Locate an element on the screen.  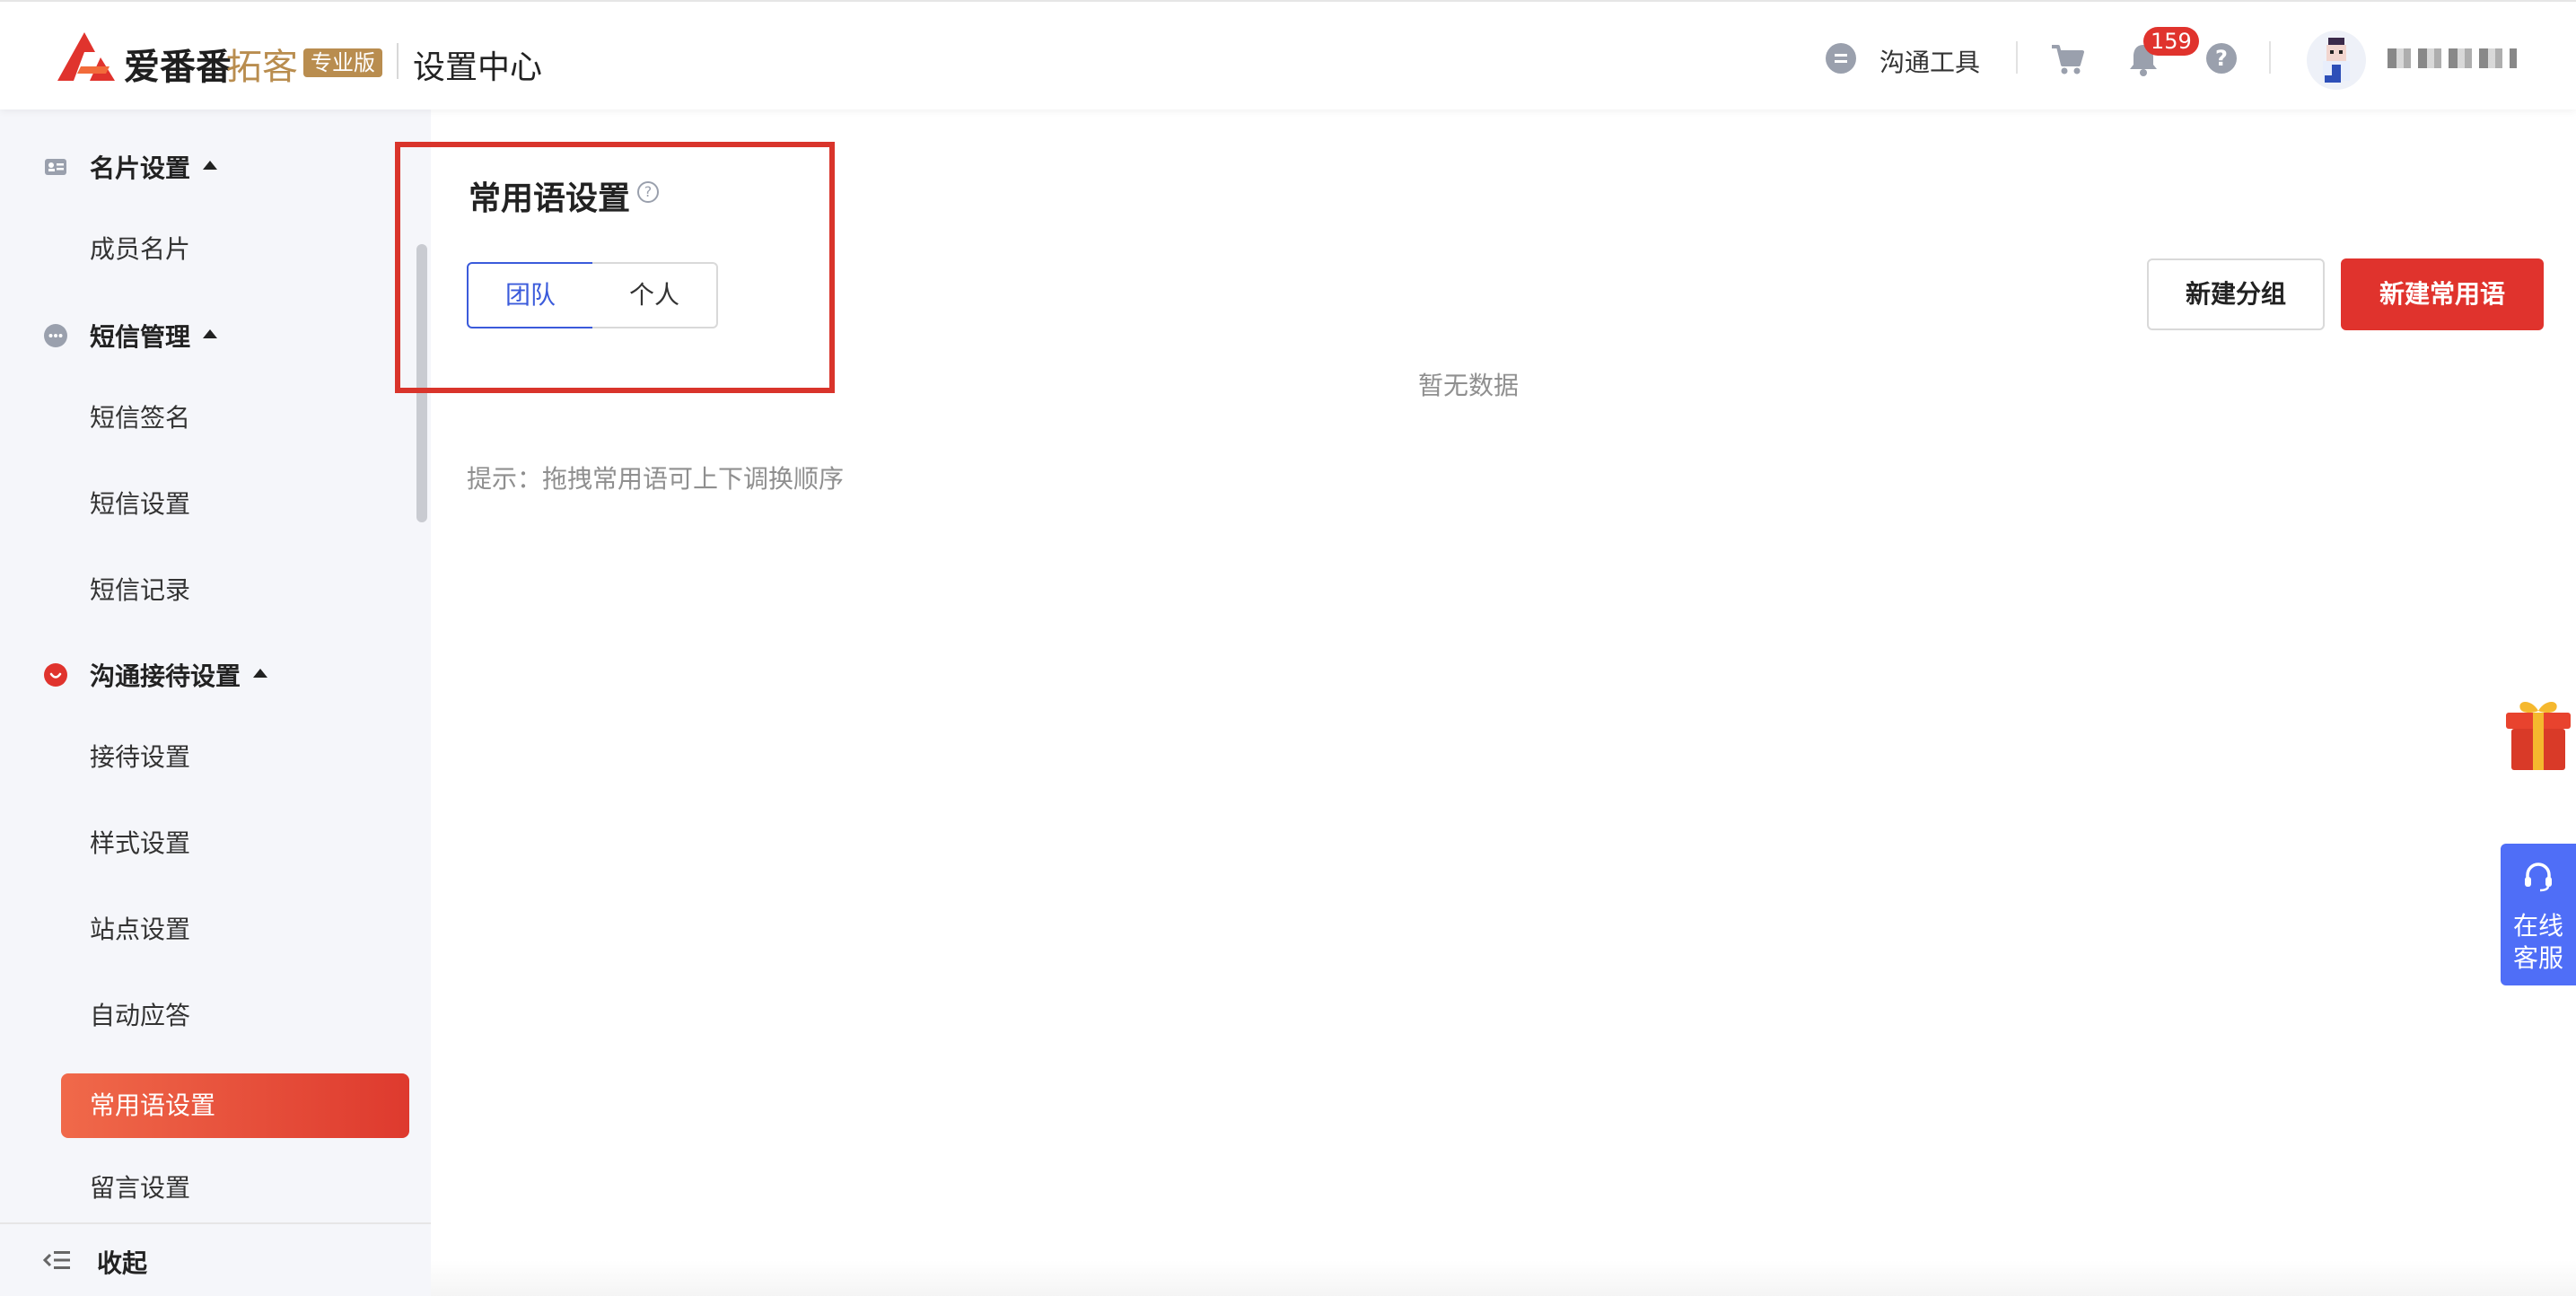
new-group-button: 新建分组 is located at coordinates (2236, 294).